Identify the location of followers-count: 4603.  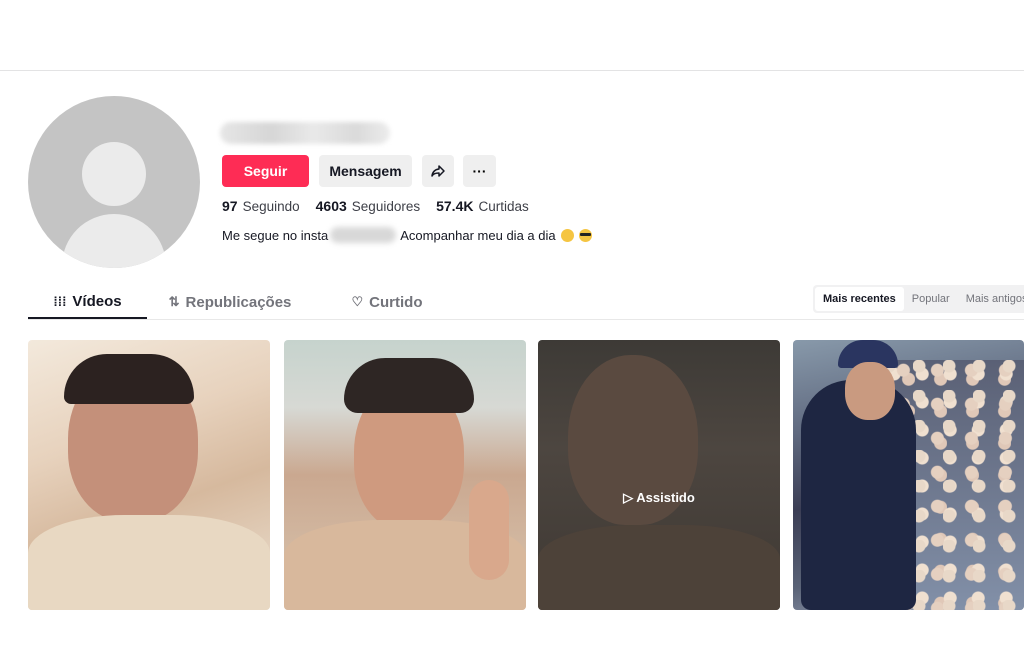
(331, 206).